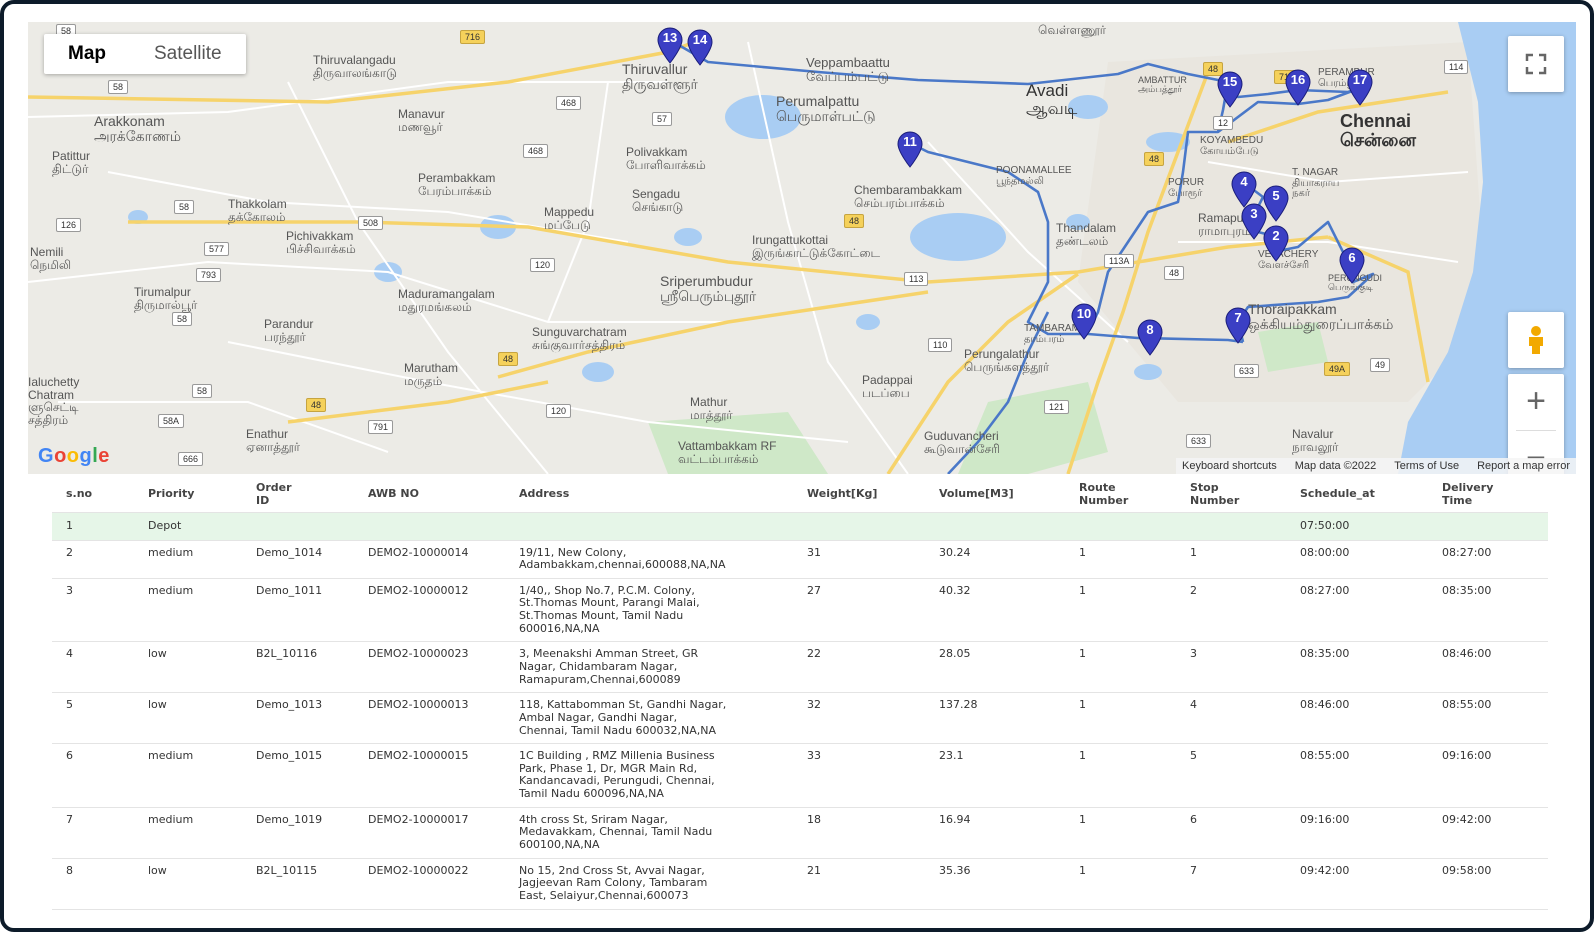 This screenshot has height=932, width=1594. Describe the element at coordinates (429, 833) in the screenshot. I see `cell-awb: DEMO2-10000017` at that location.